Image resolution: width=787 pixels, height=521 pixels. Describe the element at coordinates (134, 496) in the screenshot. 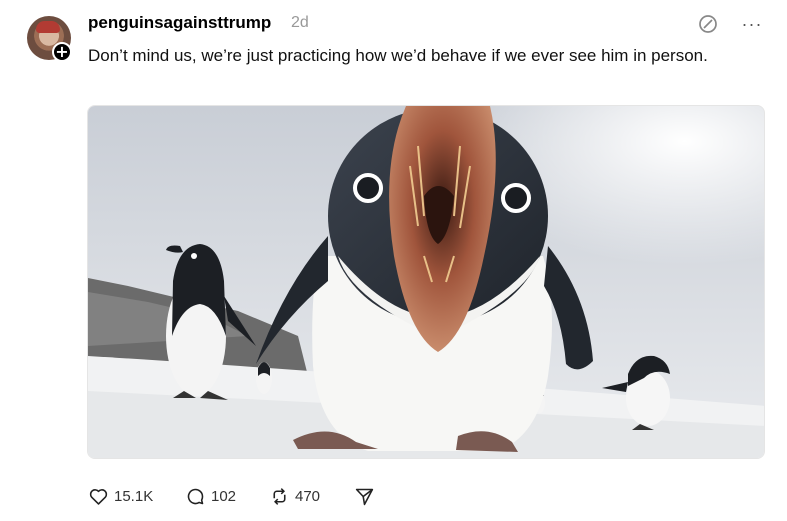

I see `like-count: 15.1K` at that location.